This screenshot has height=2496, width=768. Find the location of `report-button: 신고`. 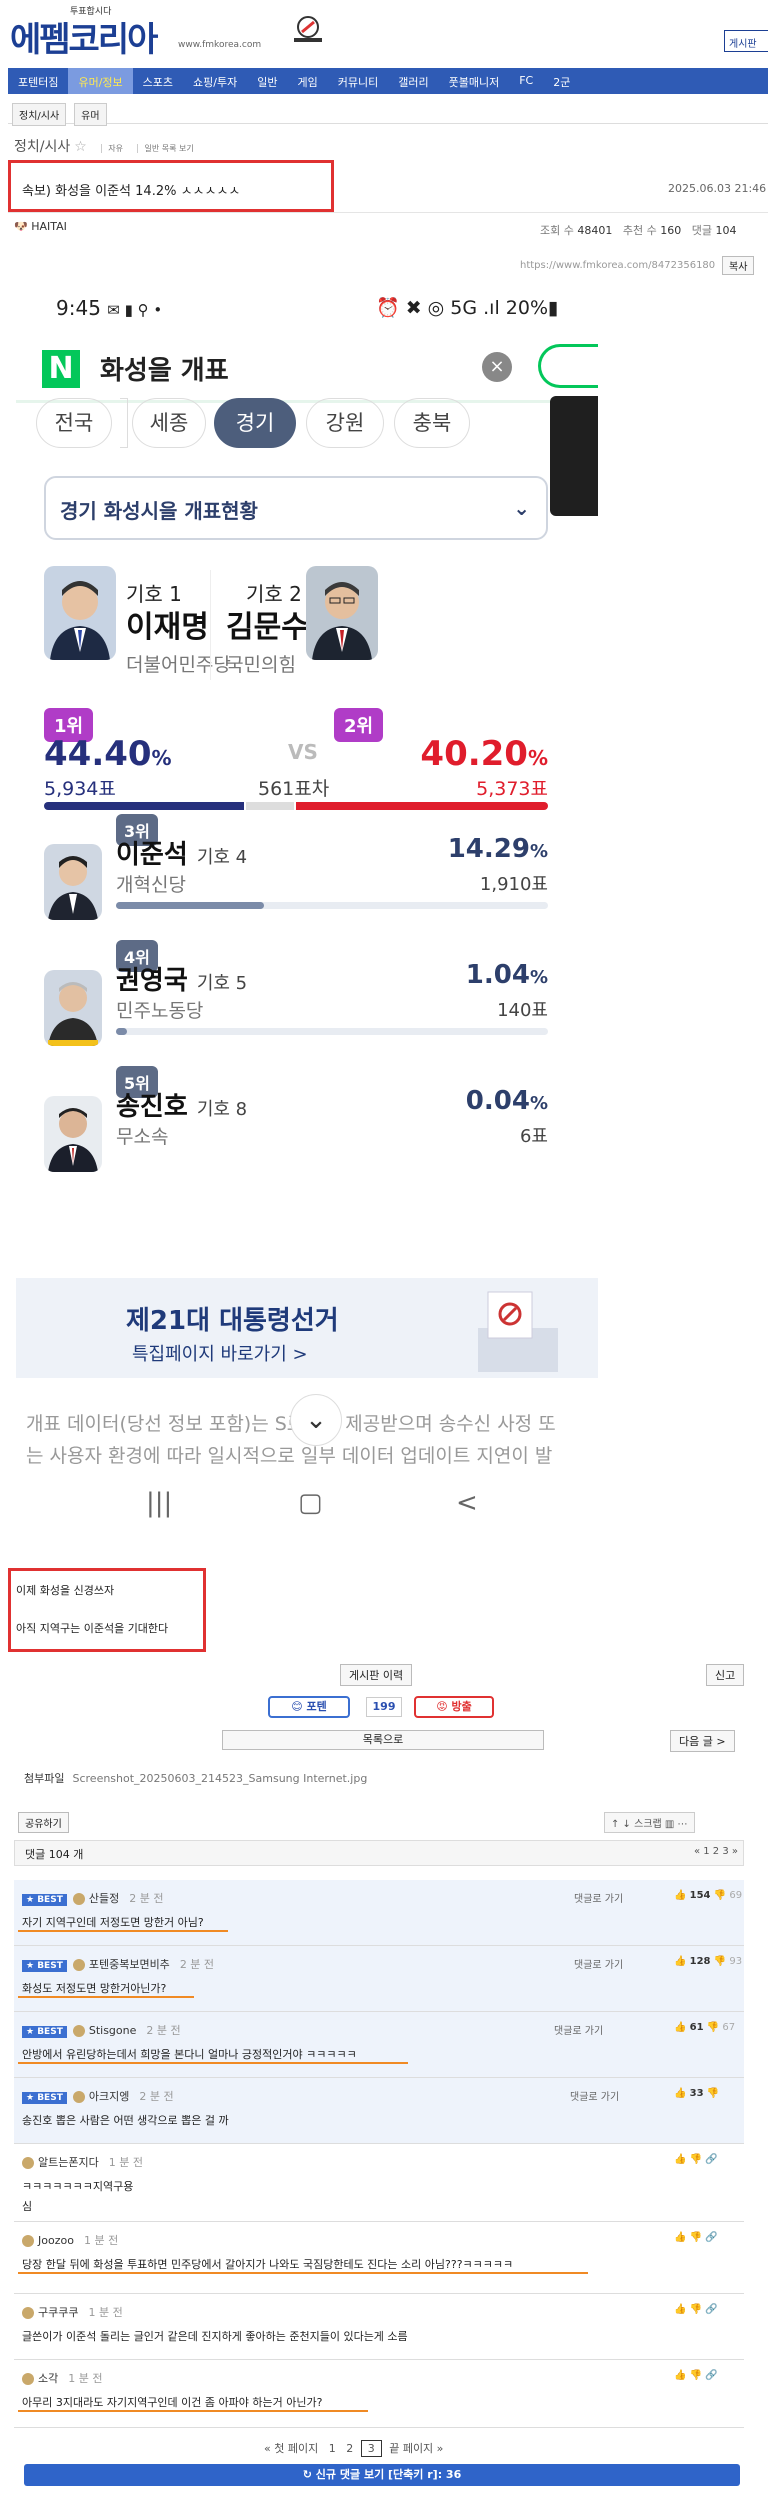

report-button: 신고 is located at coordinates (725, 1675).